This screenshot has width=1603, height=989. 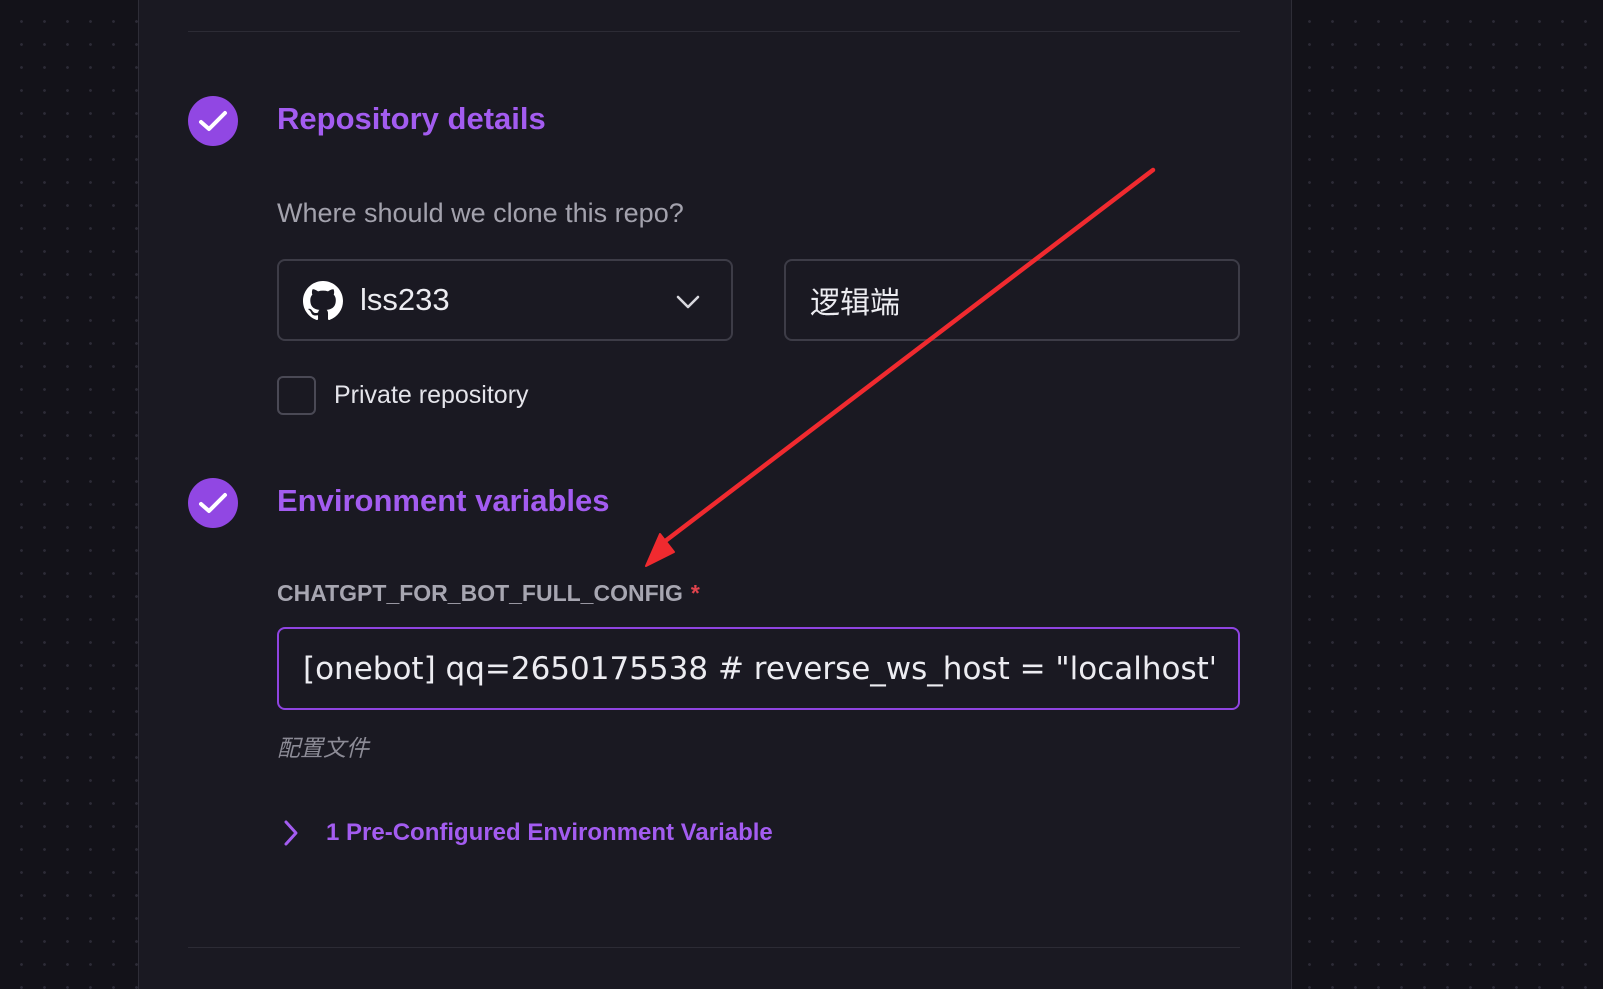 What do you see at coordinates (714, 31) in the screenshot?
I see `top-divider` at bounding box center [714, 31].